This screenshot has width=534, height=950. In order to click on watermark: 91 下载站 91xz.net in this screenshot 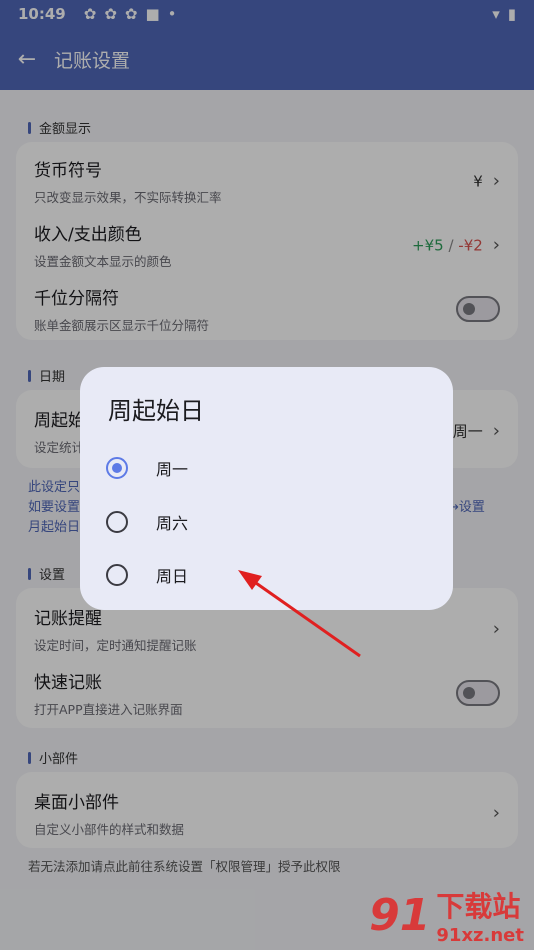, I will do `click(446, 915)`.